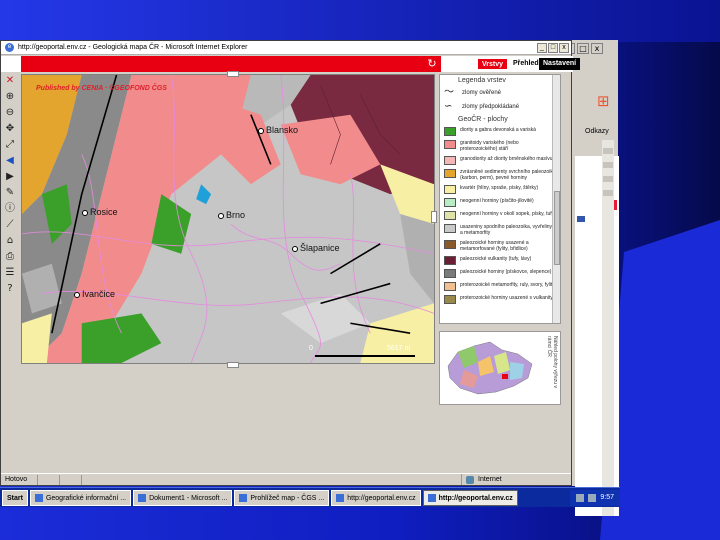 This screenshot has width=720, height=540. What do you see at coordinates (448, 106) in the screenshot?
I see `fault-dashed-icon: ∽` at bounding box center [448, 106].